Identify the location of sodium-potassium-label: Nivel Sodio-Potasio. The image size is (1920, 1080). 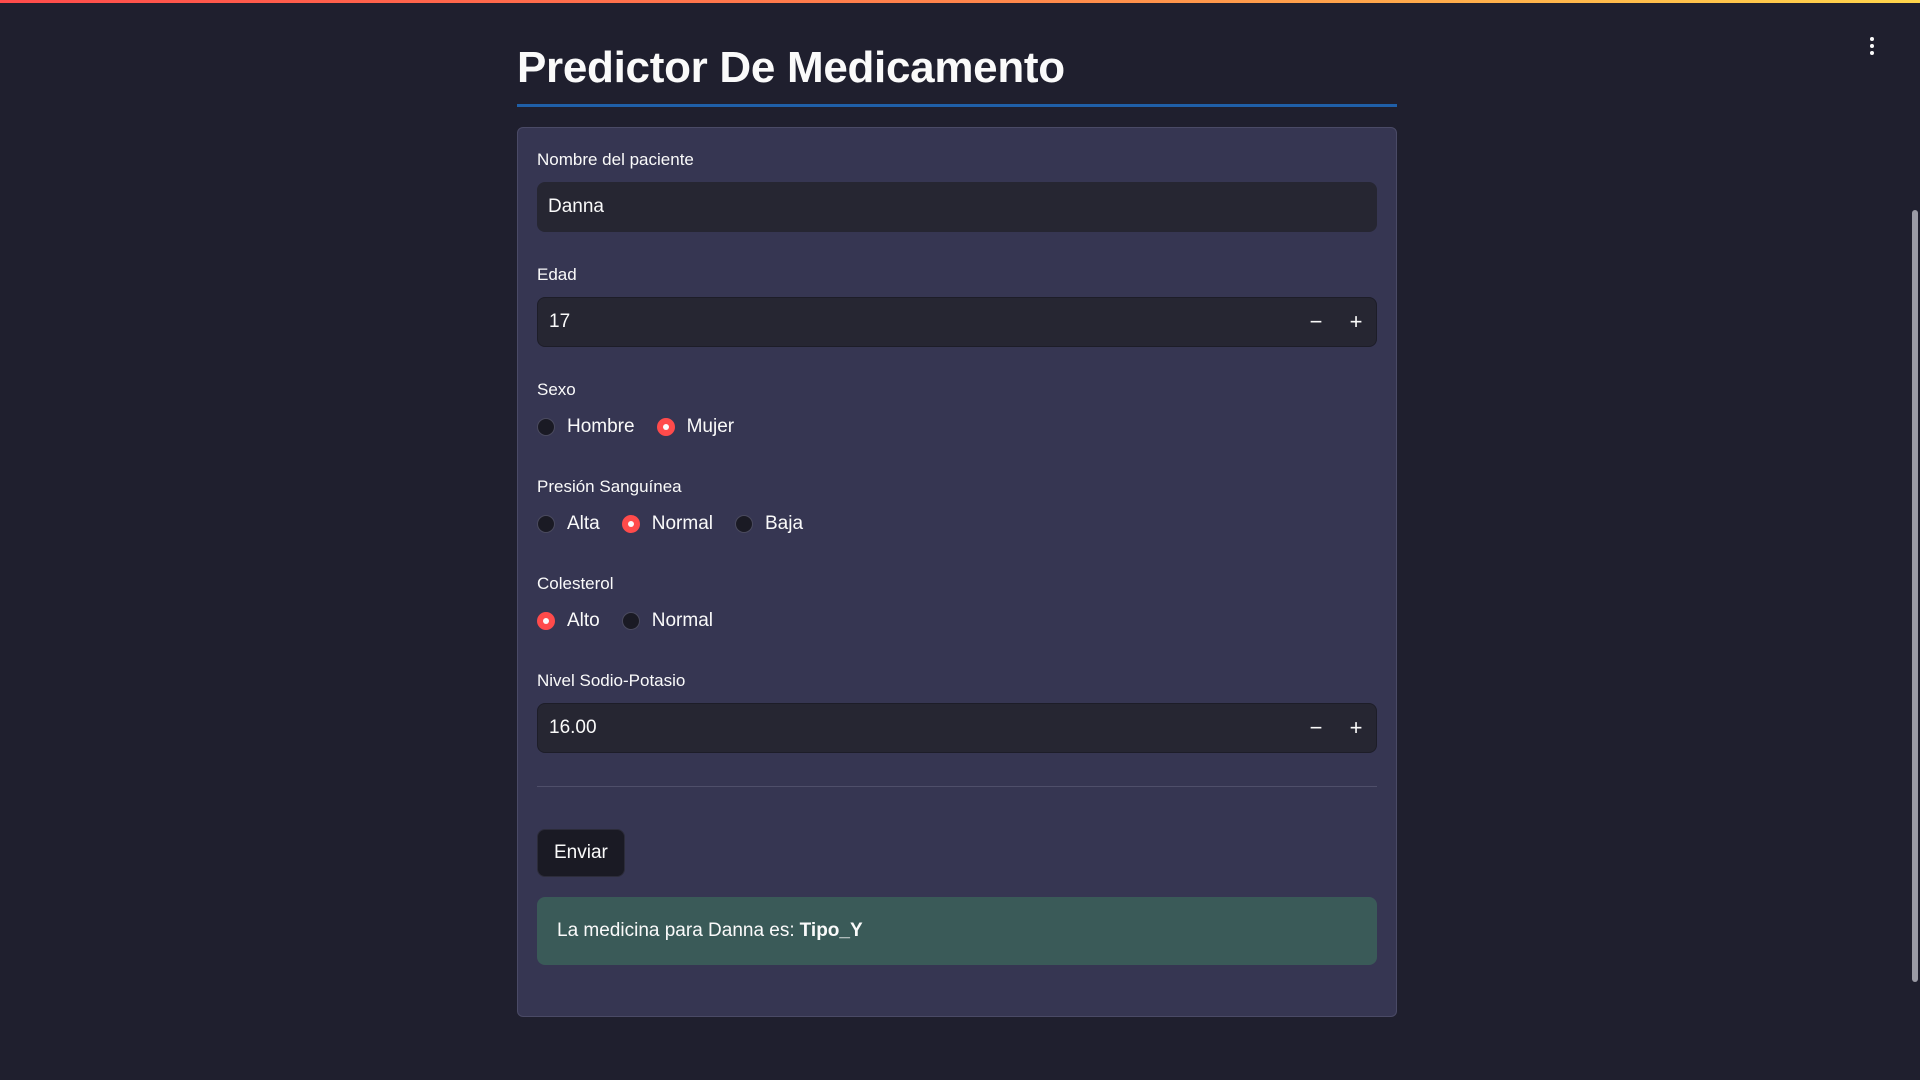
(611, 680).